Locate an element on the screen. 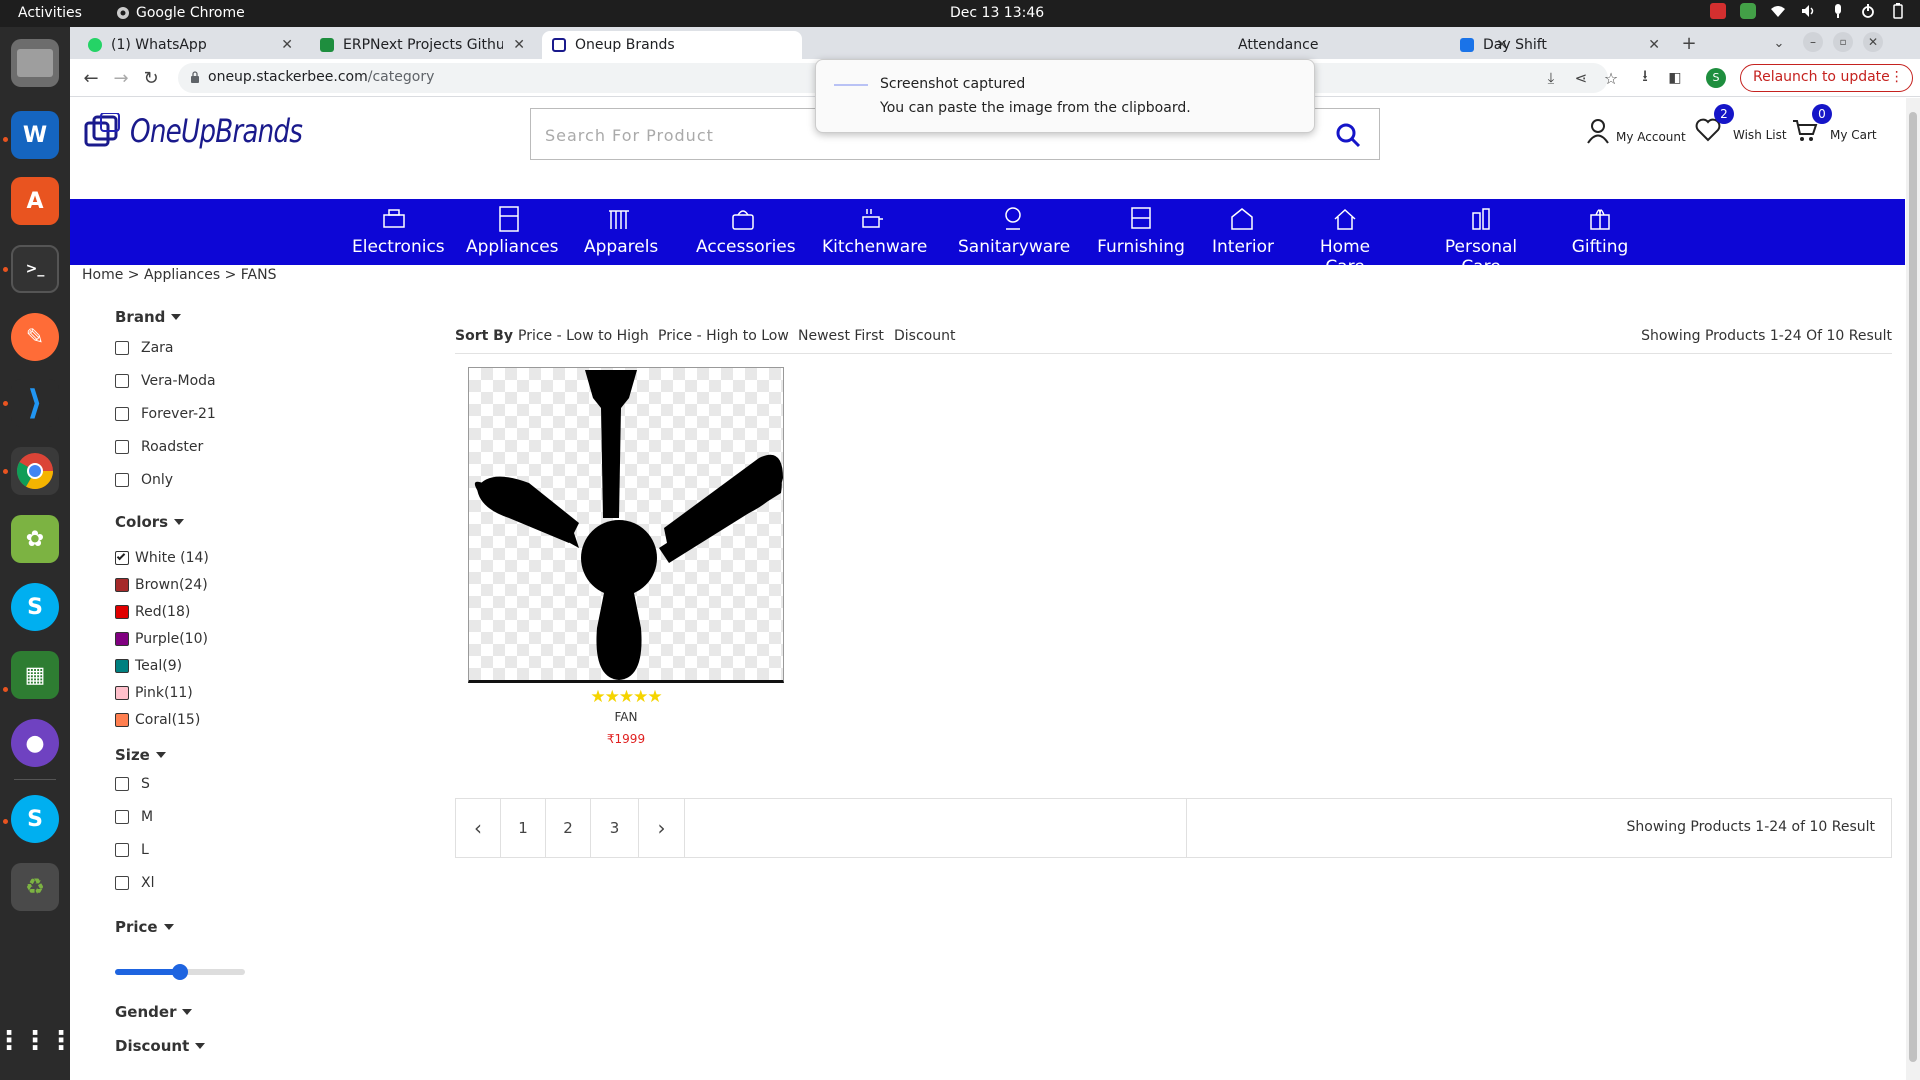 This screenshot has width=1920, height=1080. price-filter-heading: Price is located at coordinates (144, 927).